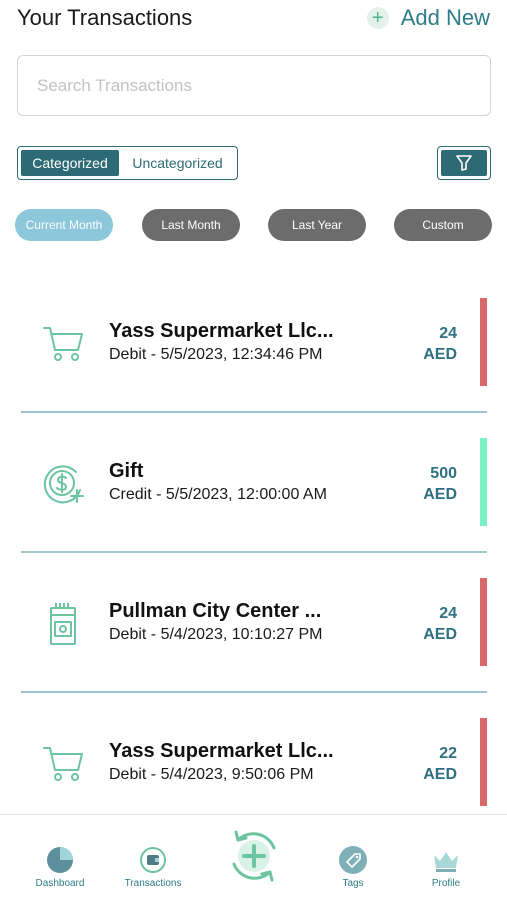 This screenshot has height=900, width=507. I want to click on search-input, so click(263, 85).